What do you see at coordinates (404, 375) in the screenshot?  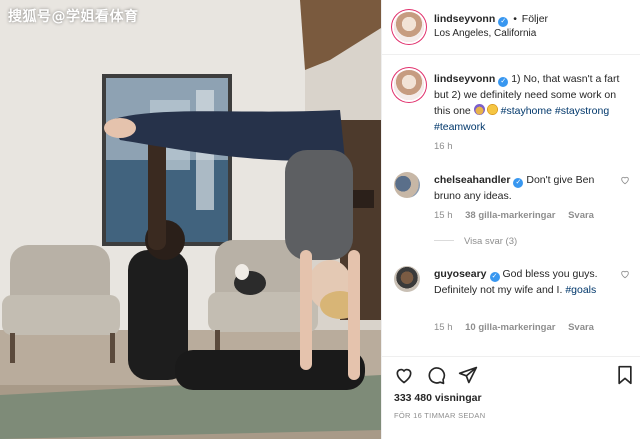 I see `like-heart-icon` at bounding box center [404, 375].